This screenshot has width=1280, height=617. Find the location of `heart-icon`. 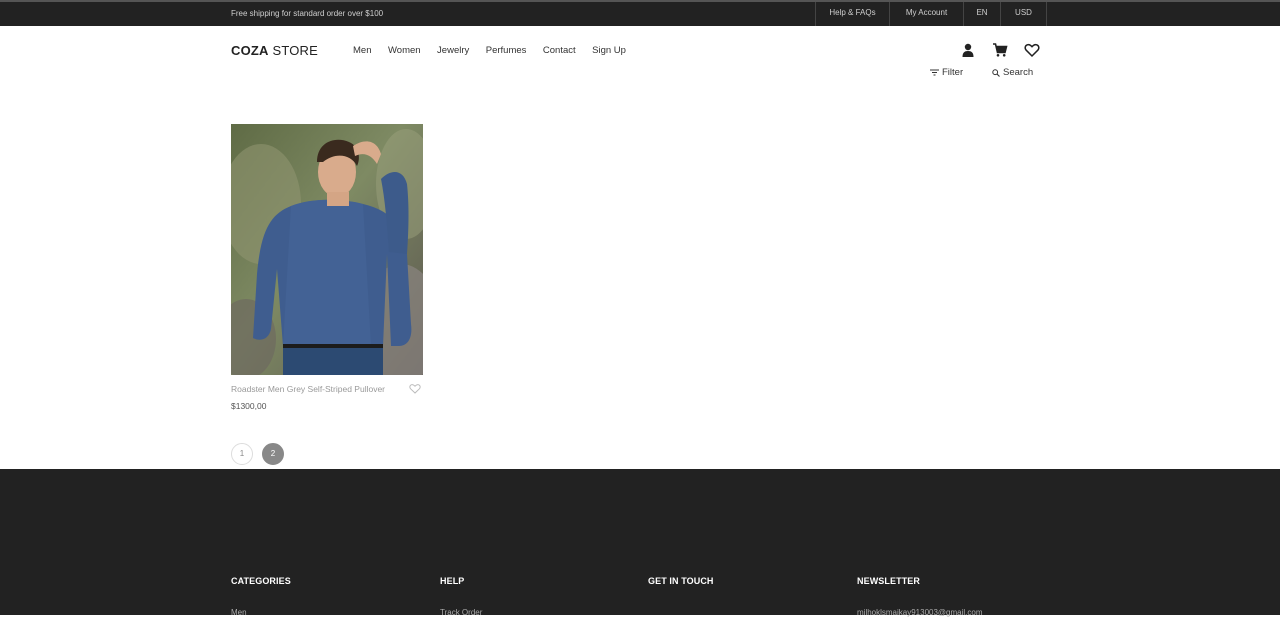

heart-icon is located at coordinates (1032, 50).